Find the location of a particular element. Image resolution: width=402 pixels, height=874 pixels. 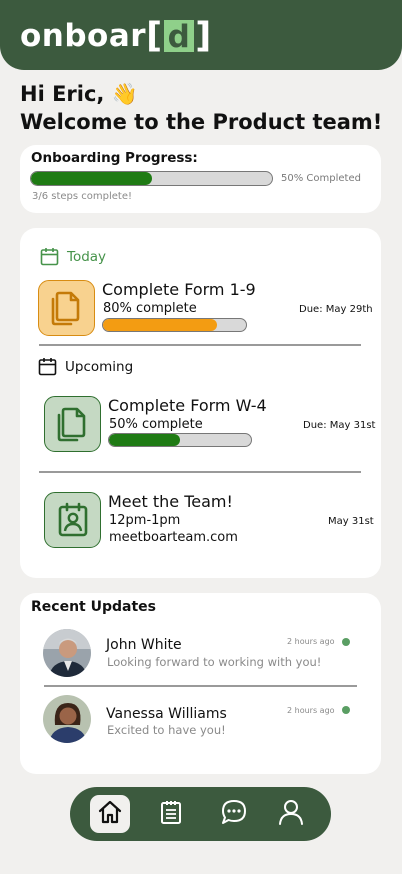

logo-text: onboar is located at coordinates (83, 36).